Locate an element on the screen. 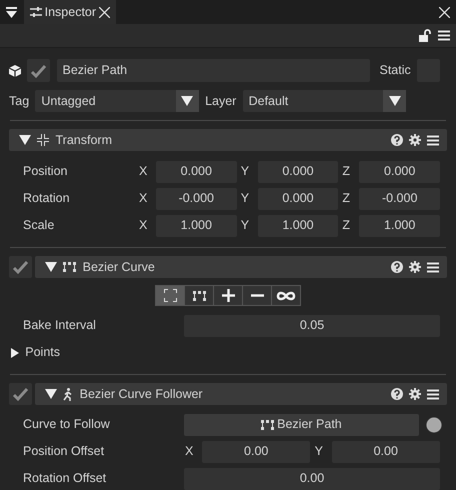 Image resolution: width=456 pixels, height=490 pixels. tab-title: Inspector is located at coordinates (70, 12).